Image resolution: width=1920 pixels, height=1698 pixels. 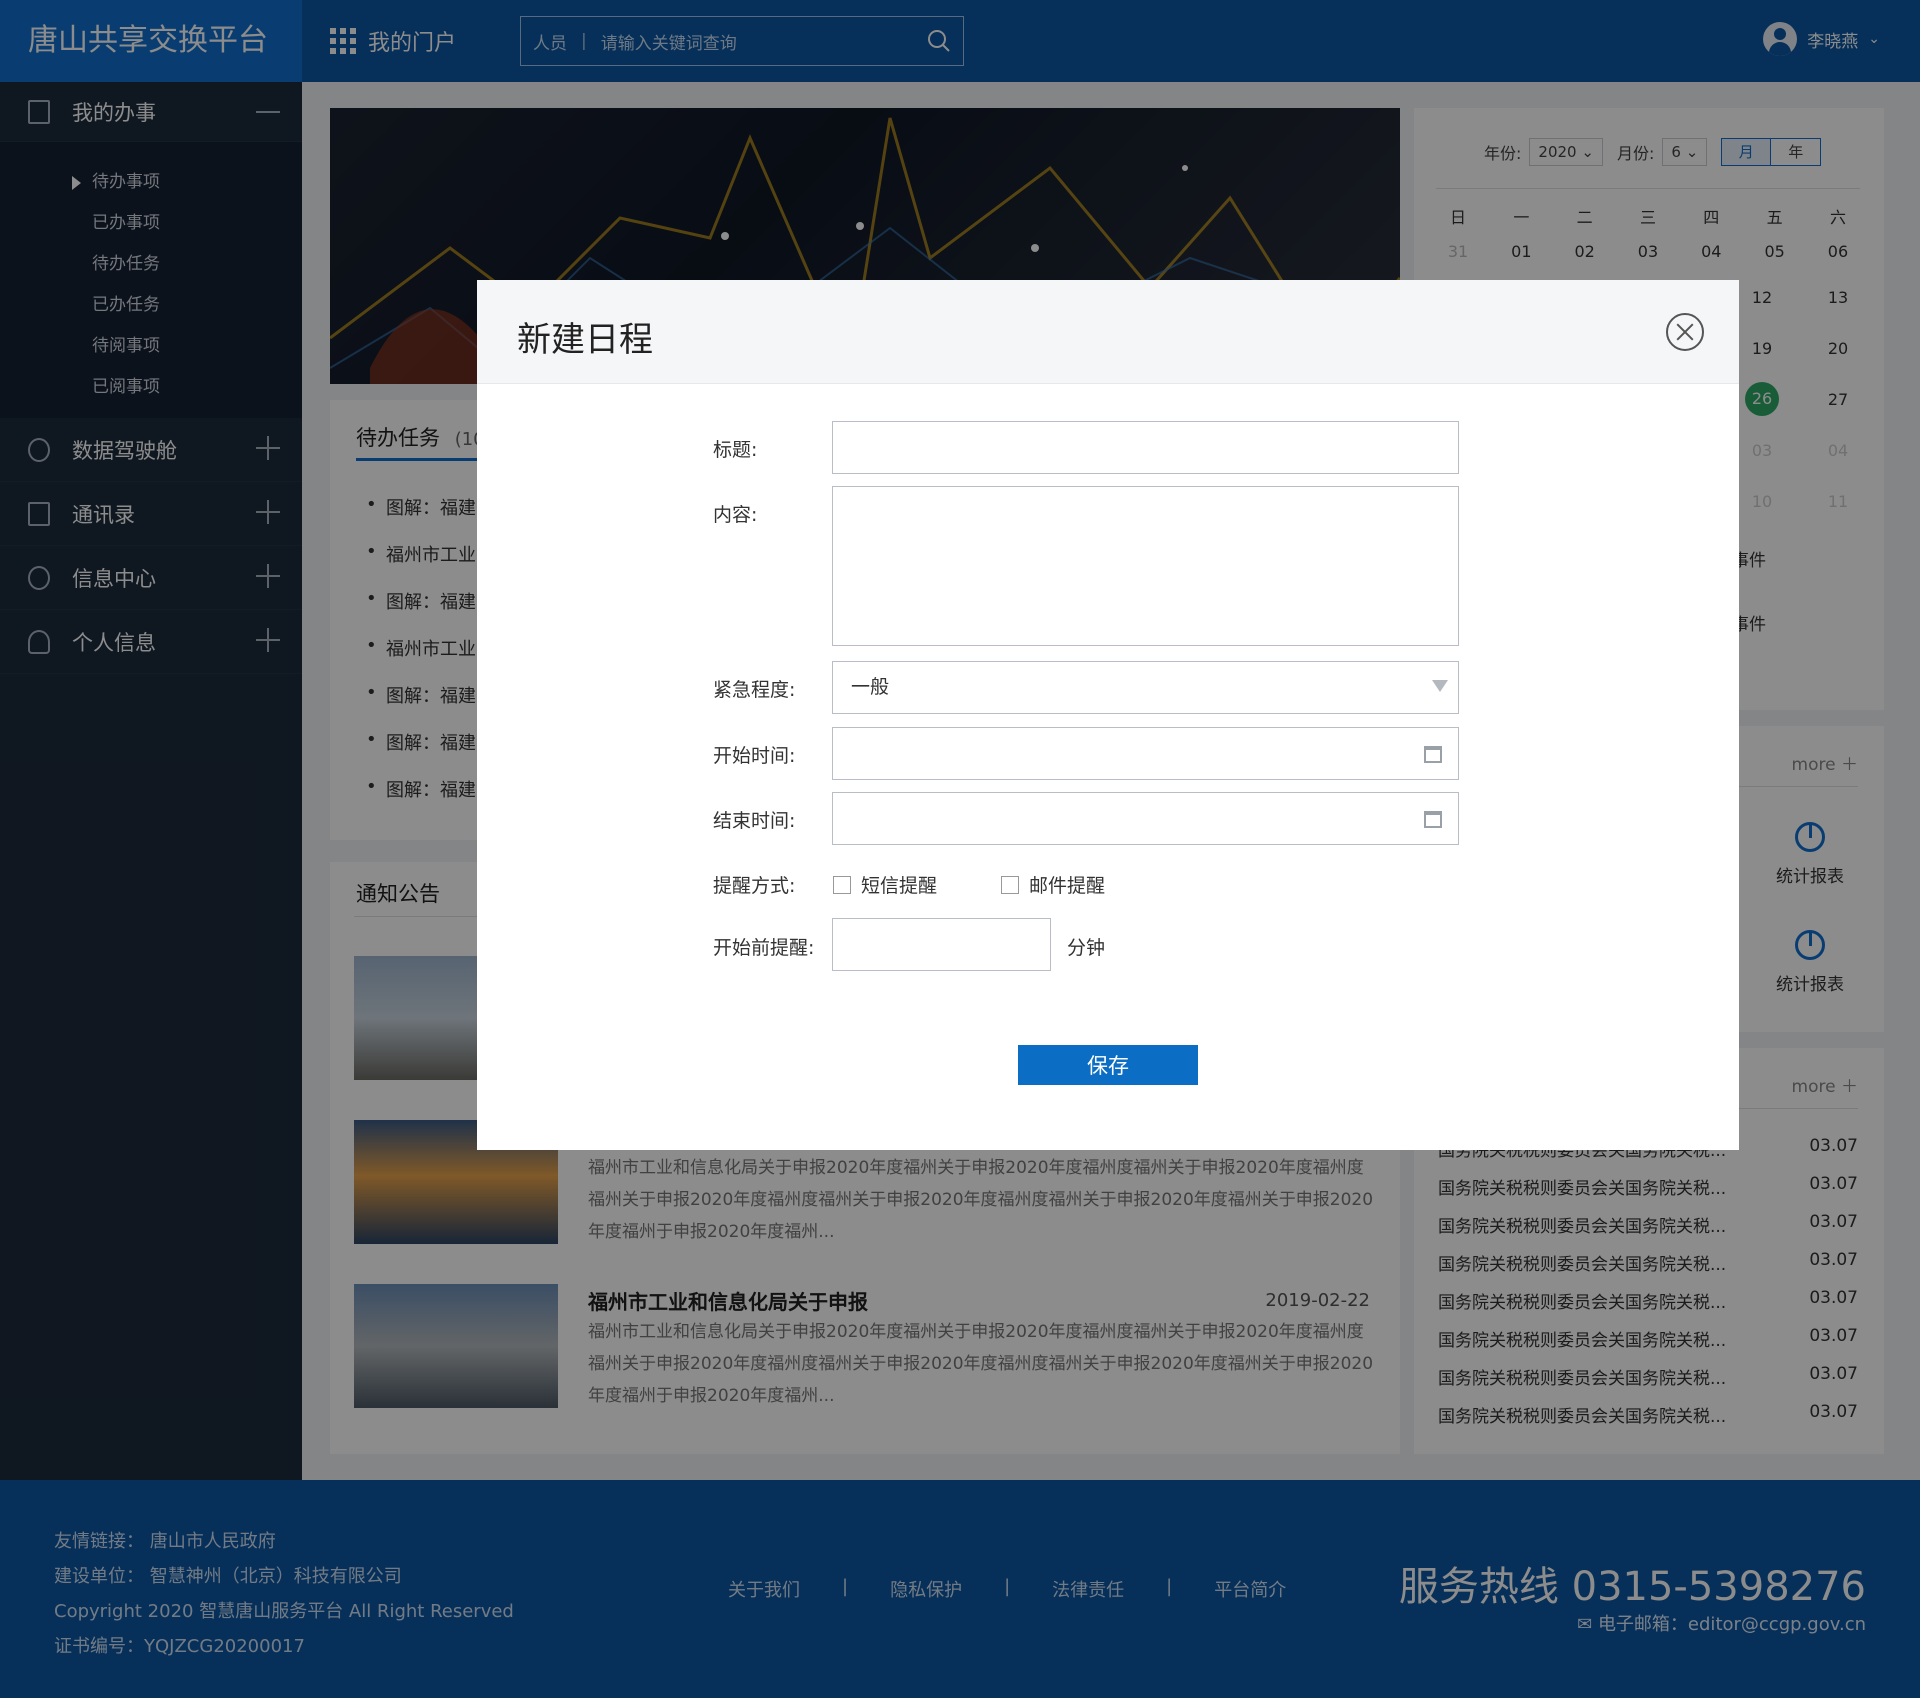 I want to click on sms-remind-checkbox: 短信提醒, so click(x=885, y=884).